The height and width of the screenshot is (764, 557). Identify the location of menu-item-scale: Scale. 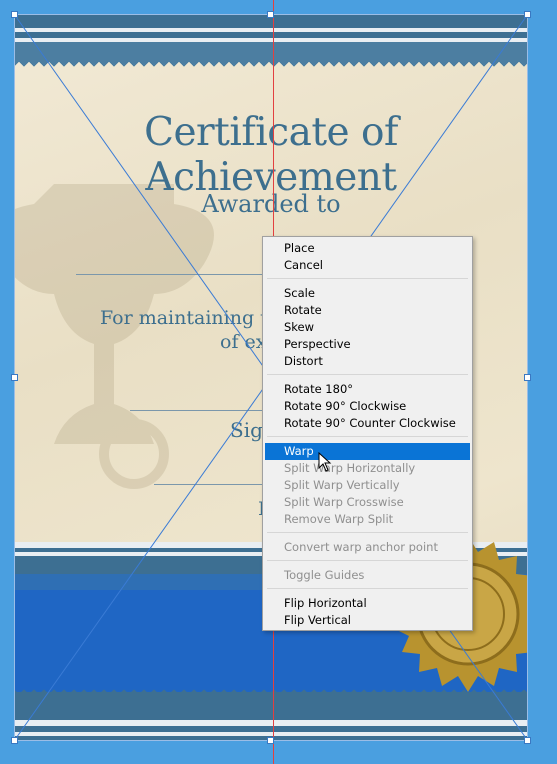
(367, 293).